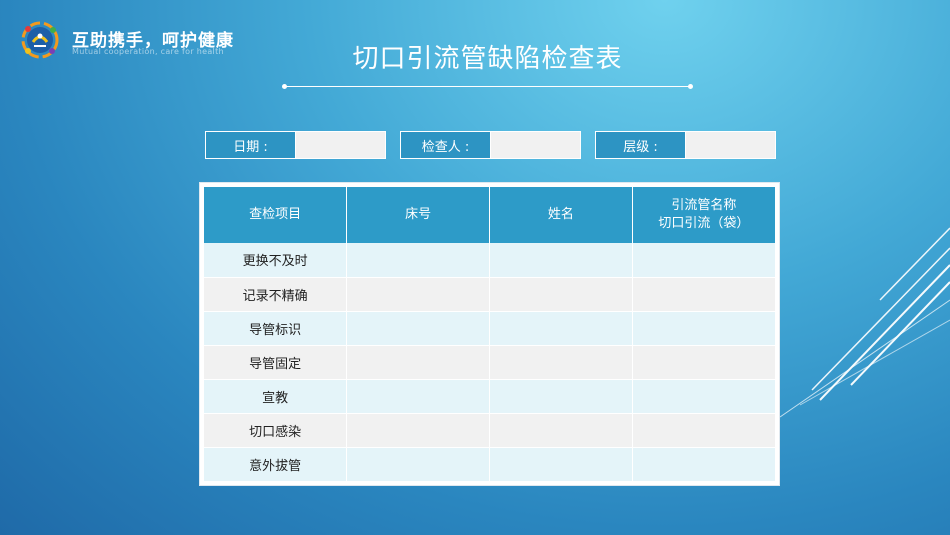 This screenshot has height=535, width=950. Describe the element at coordinates (690, 86) in the screenshot. I see `divider-dot-right` at that location.